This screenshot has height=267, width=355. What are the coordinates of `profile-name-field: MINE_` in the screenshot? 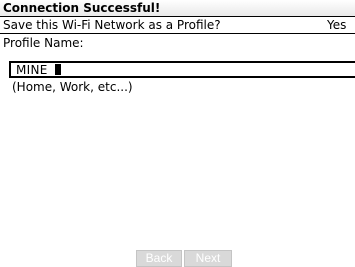 It's located at (182, 69).